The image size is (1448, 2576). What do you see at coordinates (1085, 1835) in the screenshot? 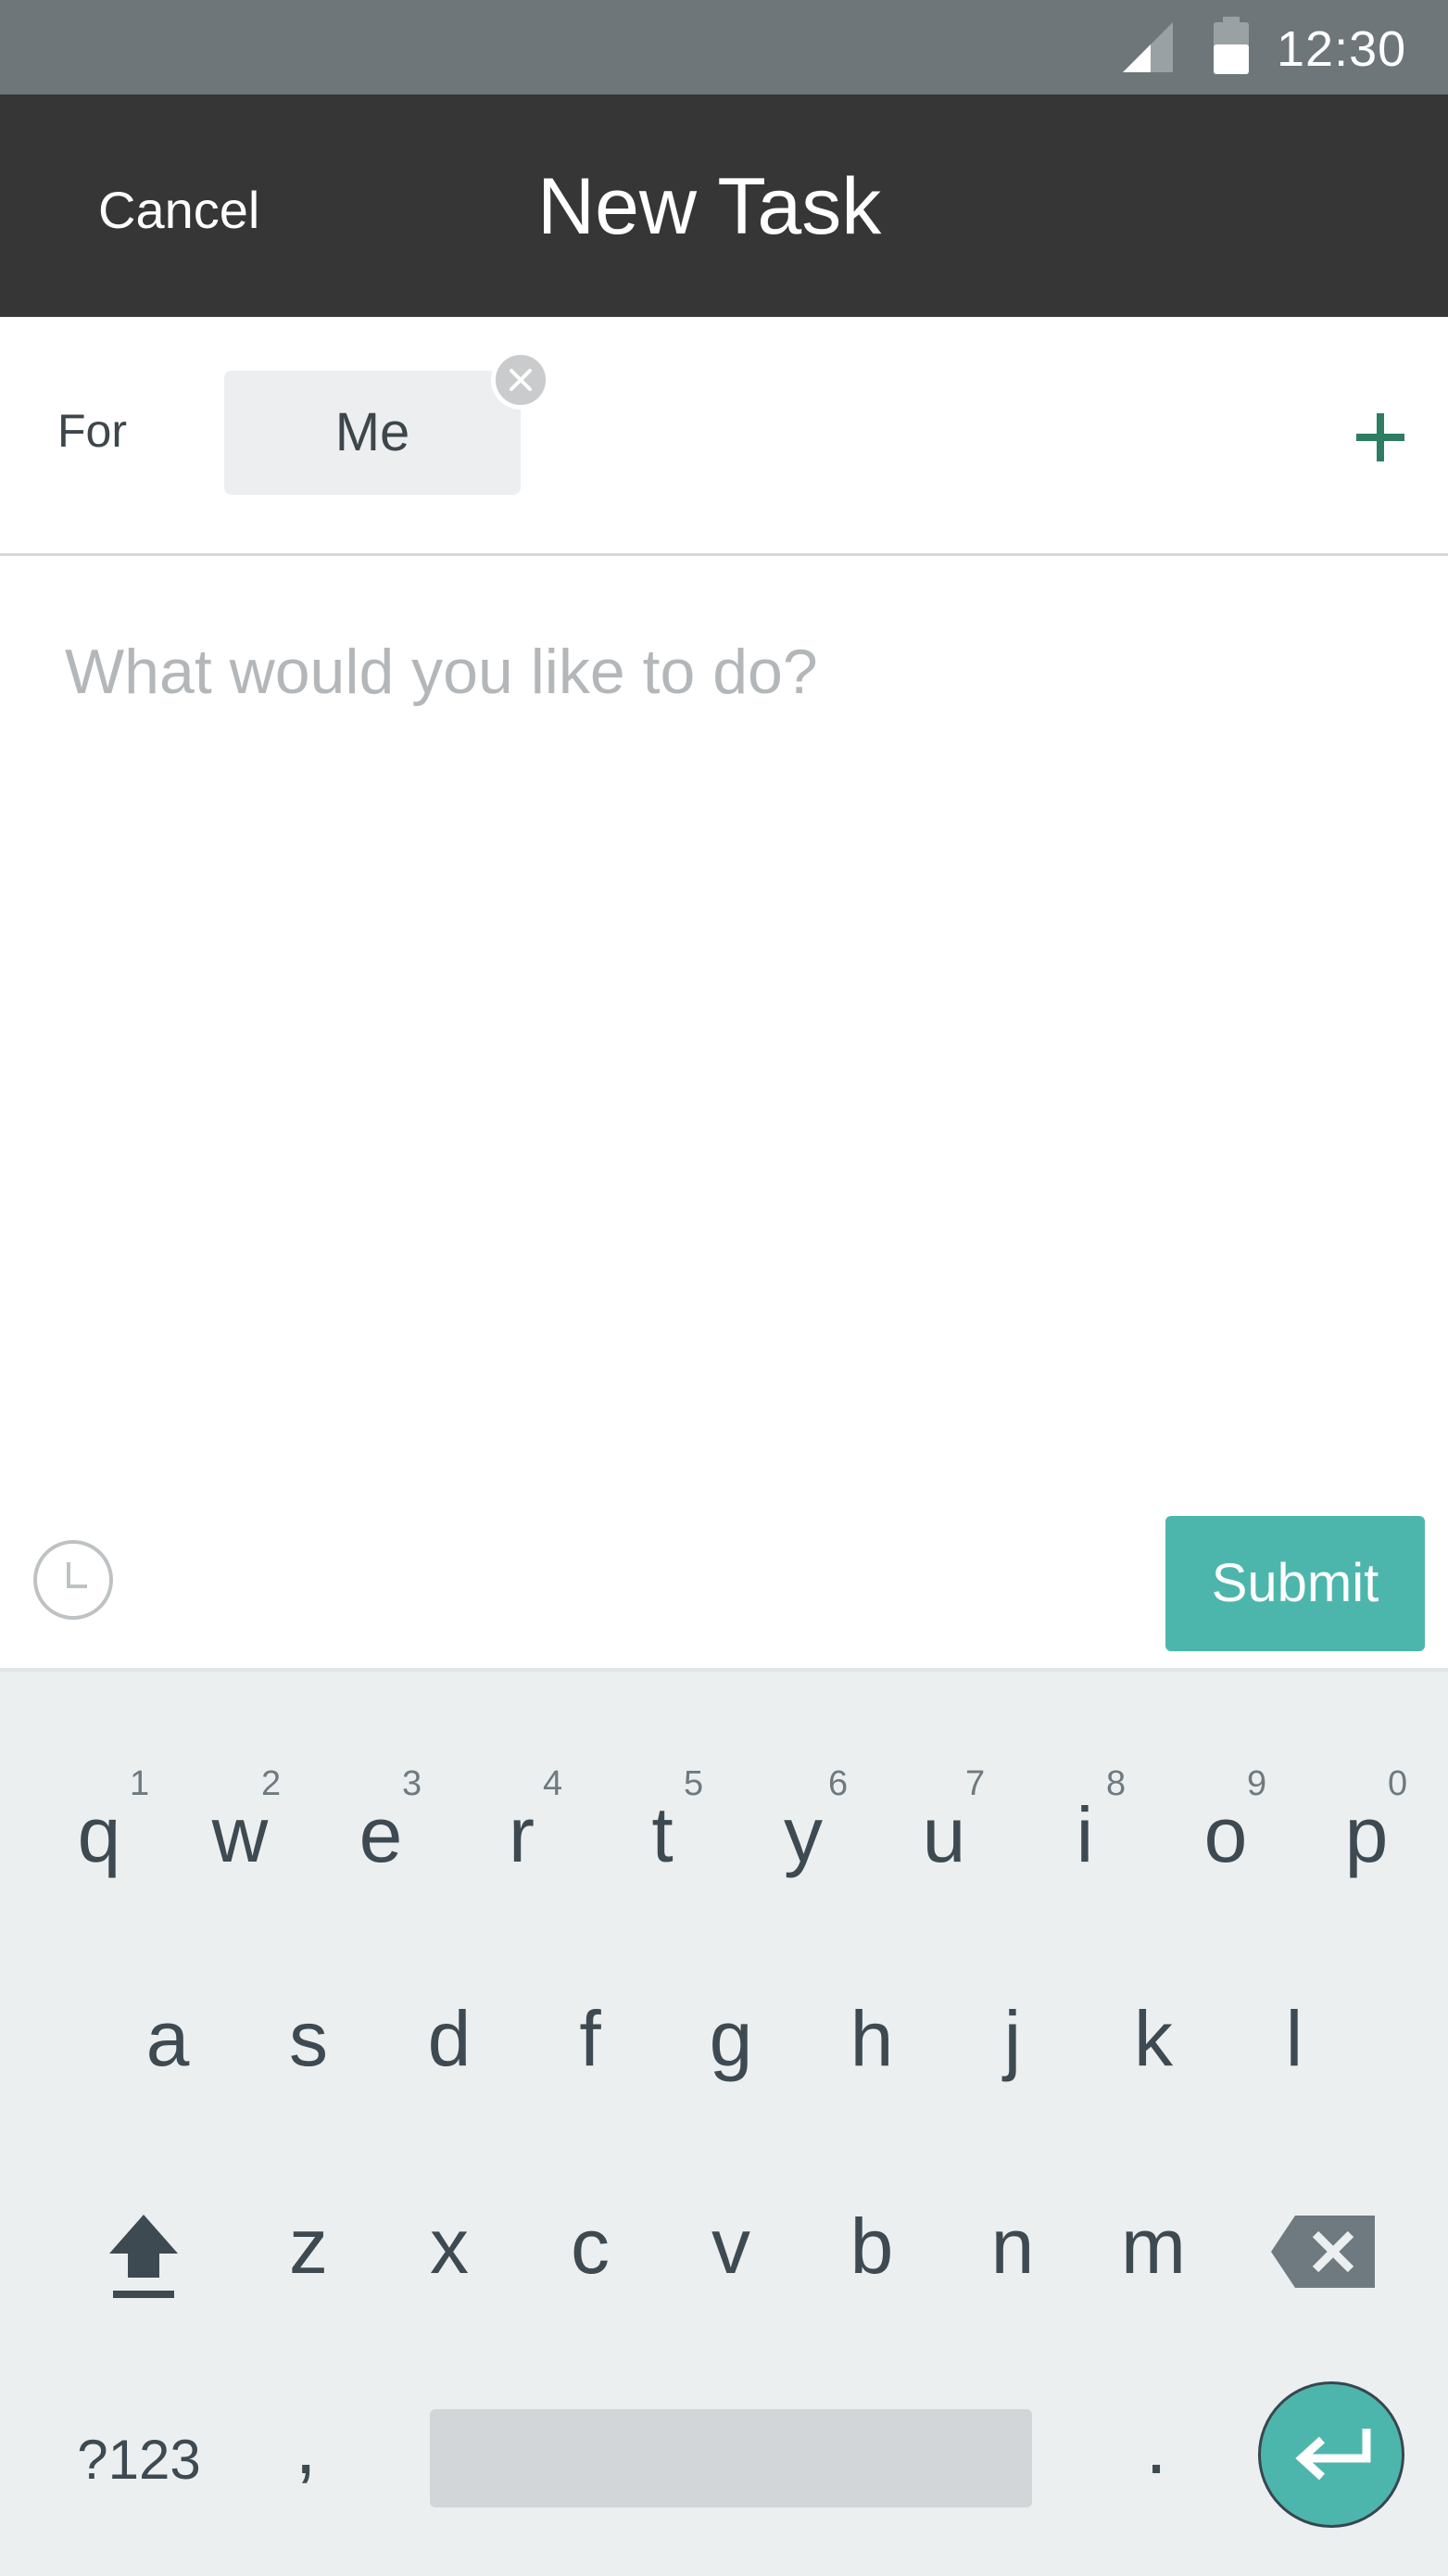
I see `key-i: i8` at bounding box center [1085, 1835].